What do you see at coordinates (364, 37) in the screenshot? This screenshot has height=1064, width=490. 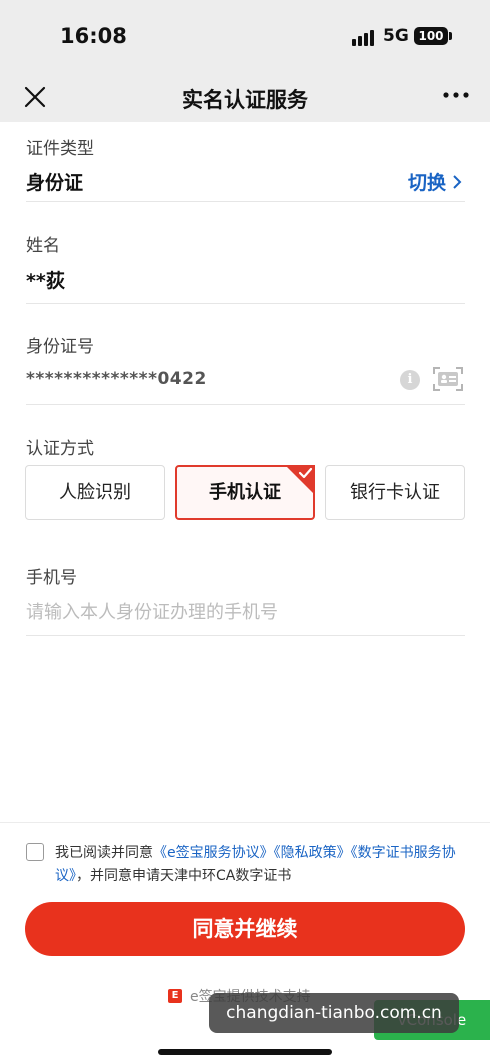 I see `signal-icon` at bounding box center [364, 37].